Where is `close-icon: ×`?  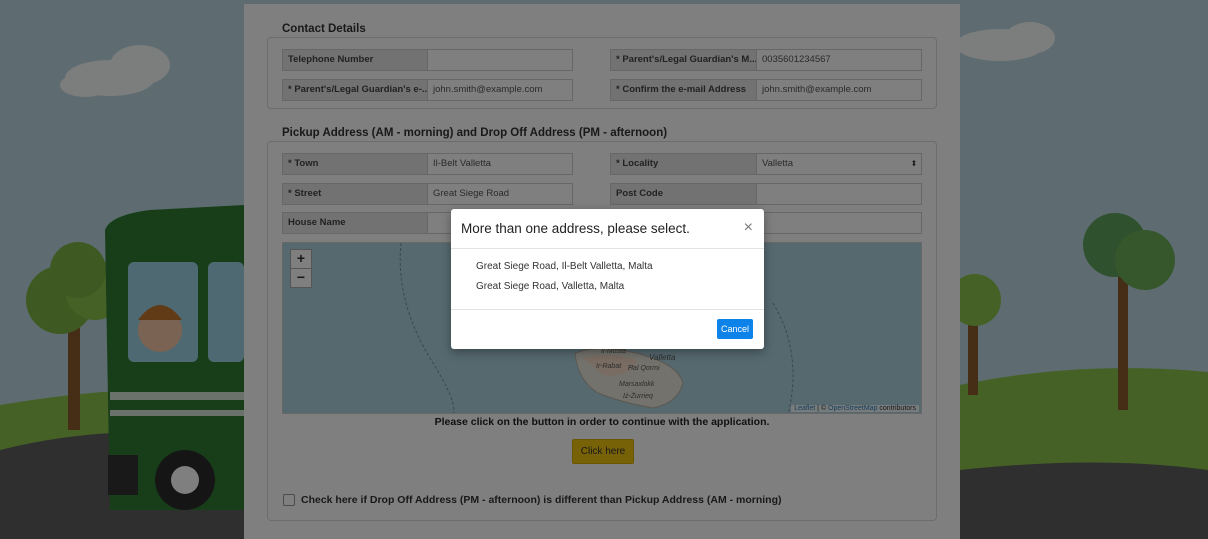 close-icon: × is located at coordinates (748, 228).